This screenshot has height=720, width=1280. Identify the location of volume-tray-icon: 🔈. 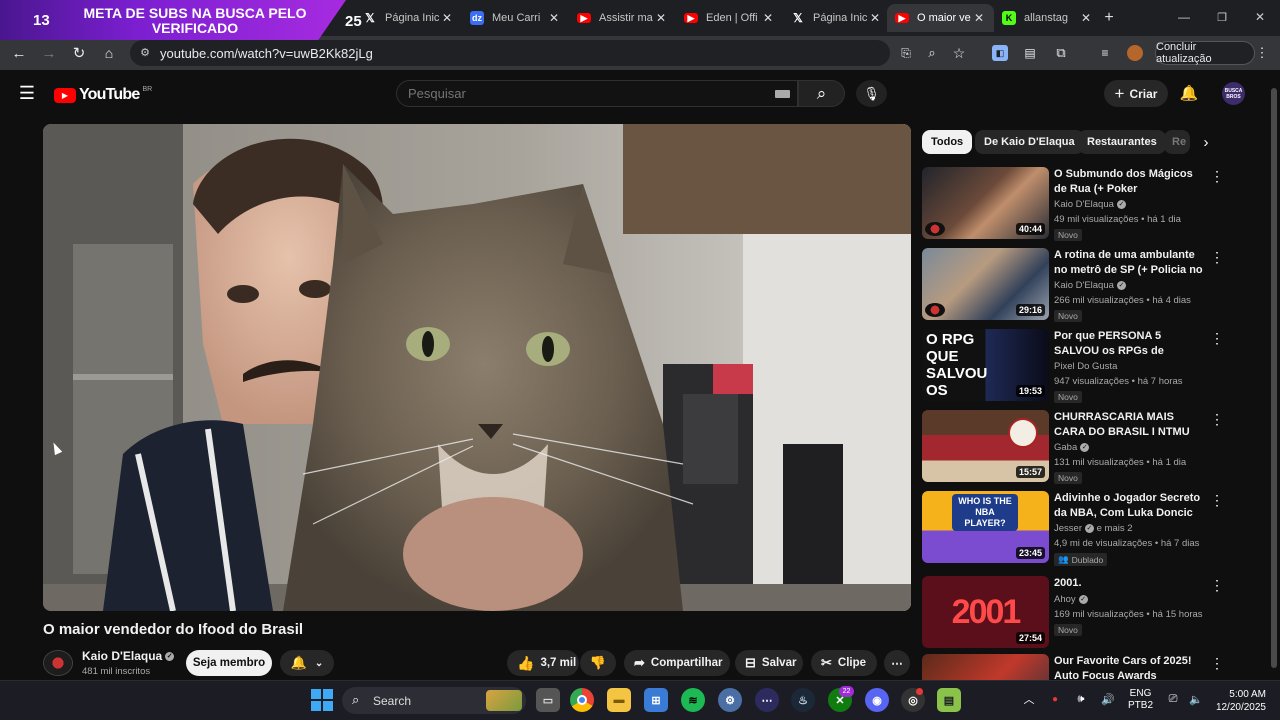
(1196, 699).